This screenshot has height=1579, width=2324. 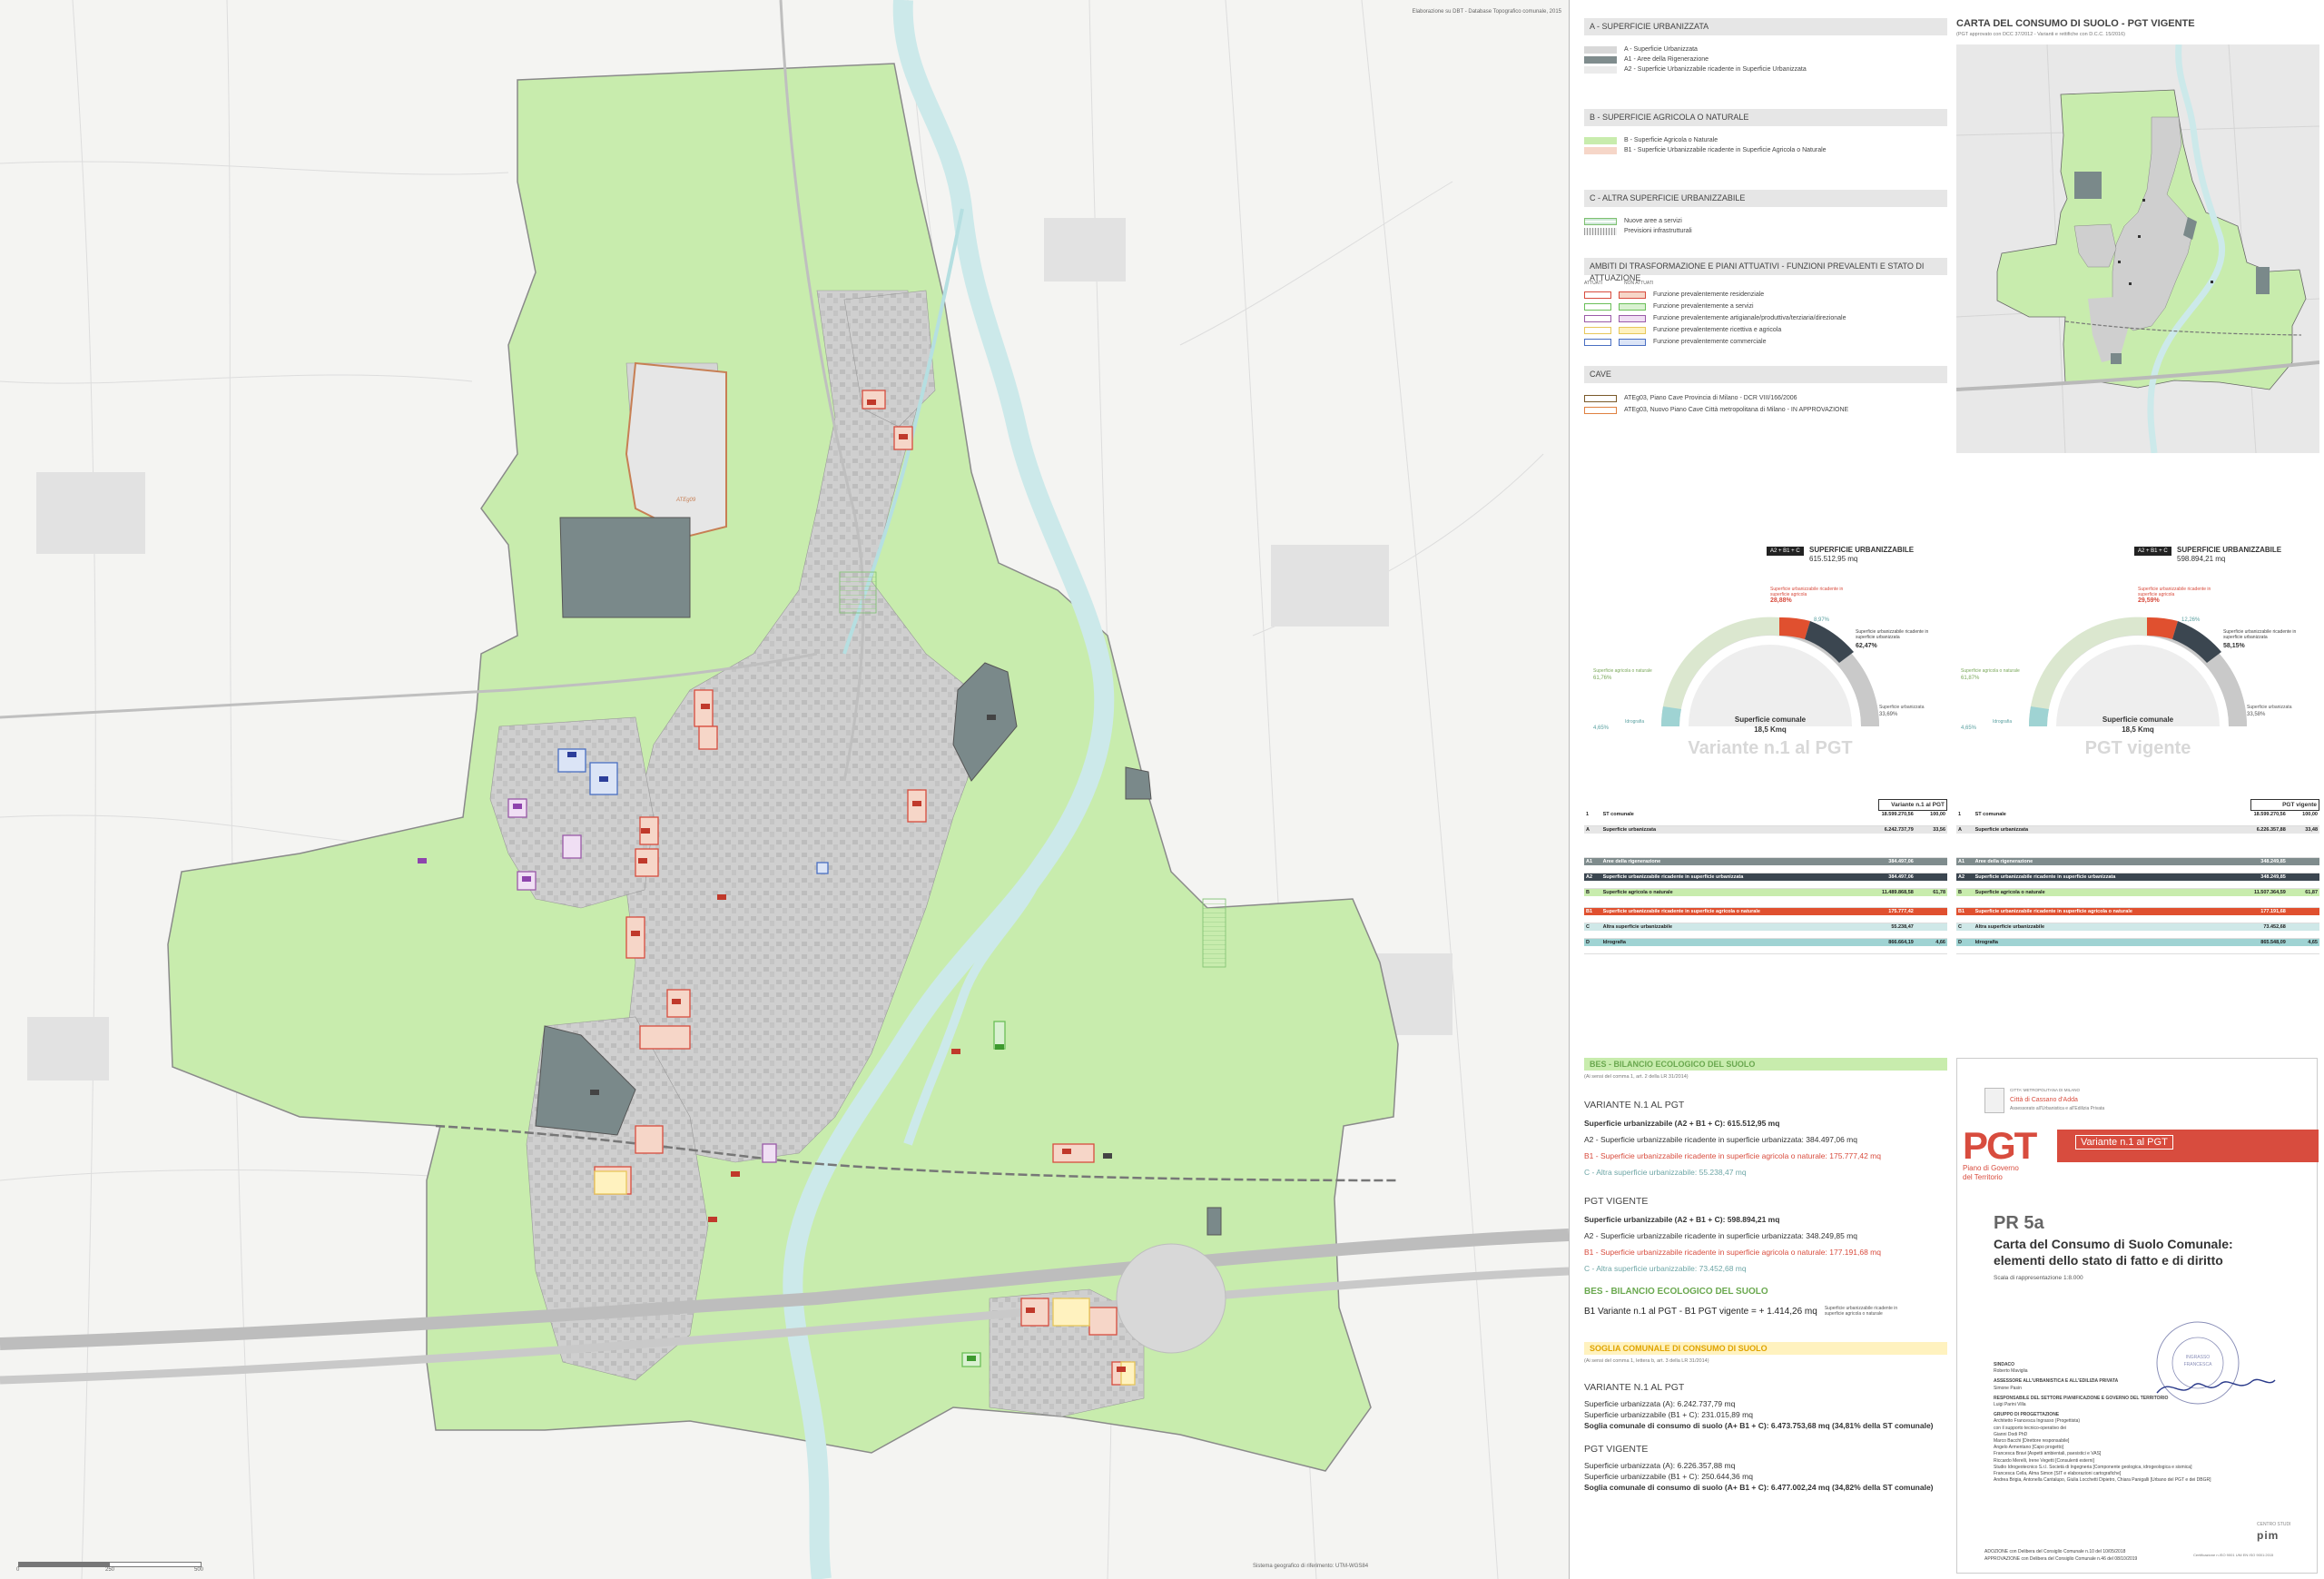 What do you see at coordinates (1901, 877) in the screenshot?
I see `table-cell-v: 384.497,06` at bounding box center [1901, 877].